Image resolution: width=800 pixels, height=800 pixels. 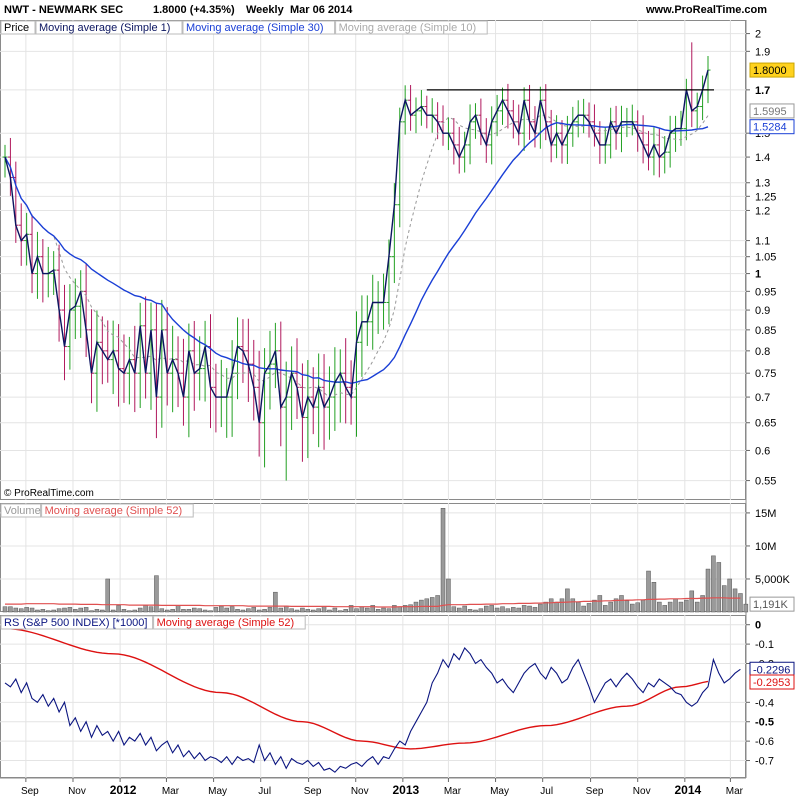 I want to click on volume-legend-item: Volume, so click(x=22, y=511).